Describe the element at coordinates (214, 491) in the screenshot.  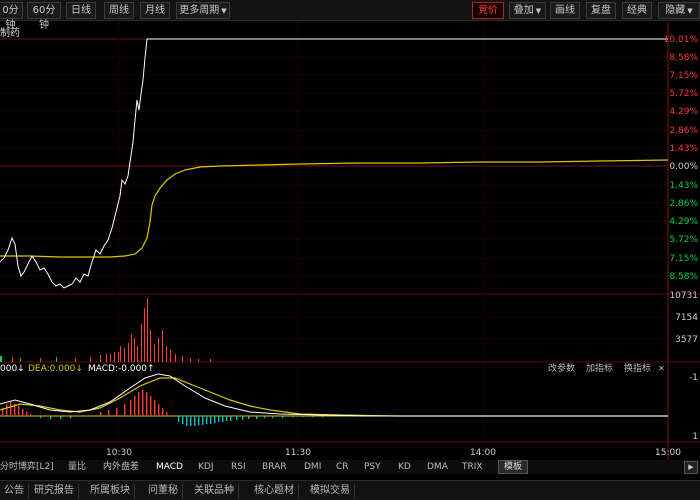
I see `tab-related-products: 关联品种` at that location.